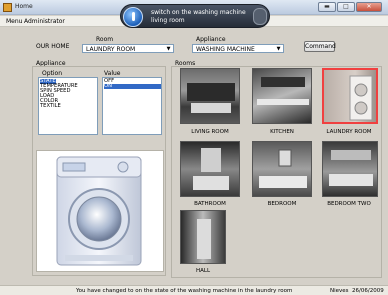 Image resolution: width=388 pixels, height=295 pixels. I want to click on room-thumb-laundry-room, so click(350, 96).